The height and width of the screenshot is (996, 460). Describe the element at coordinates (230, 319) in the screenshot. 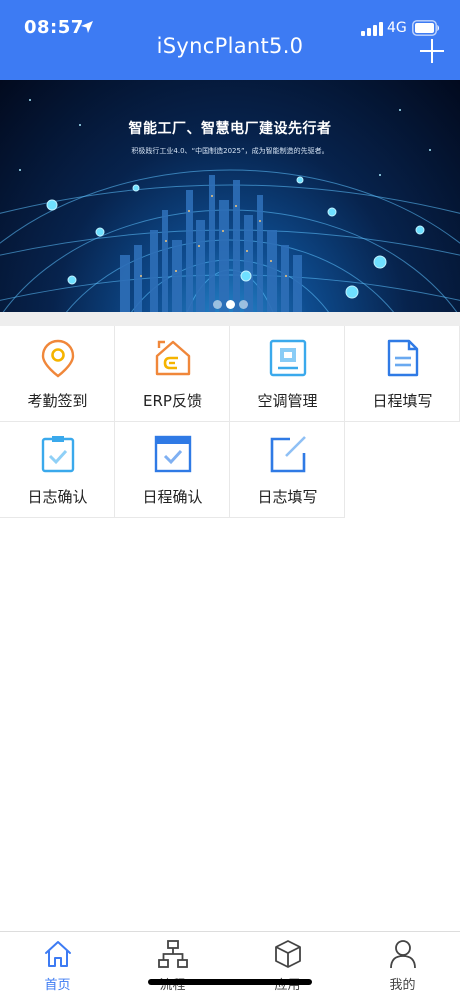

I see `section-divider` at that location.